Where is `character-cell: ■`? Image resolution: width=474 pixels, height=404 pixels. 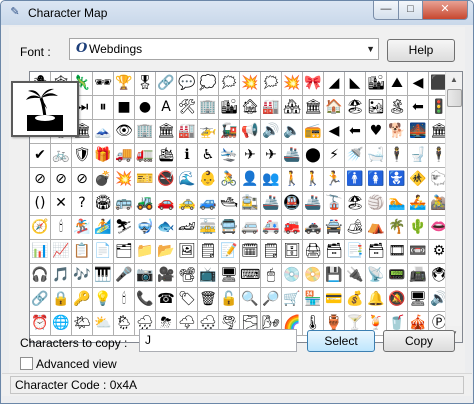 character-cell: ■ is located at coordinates (124, 108).